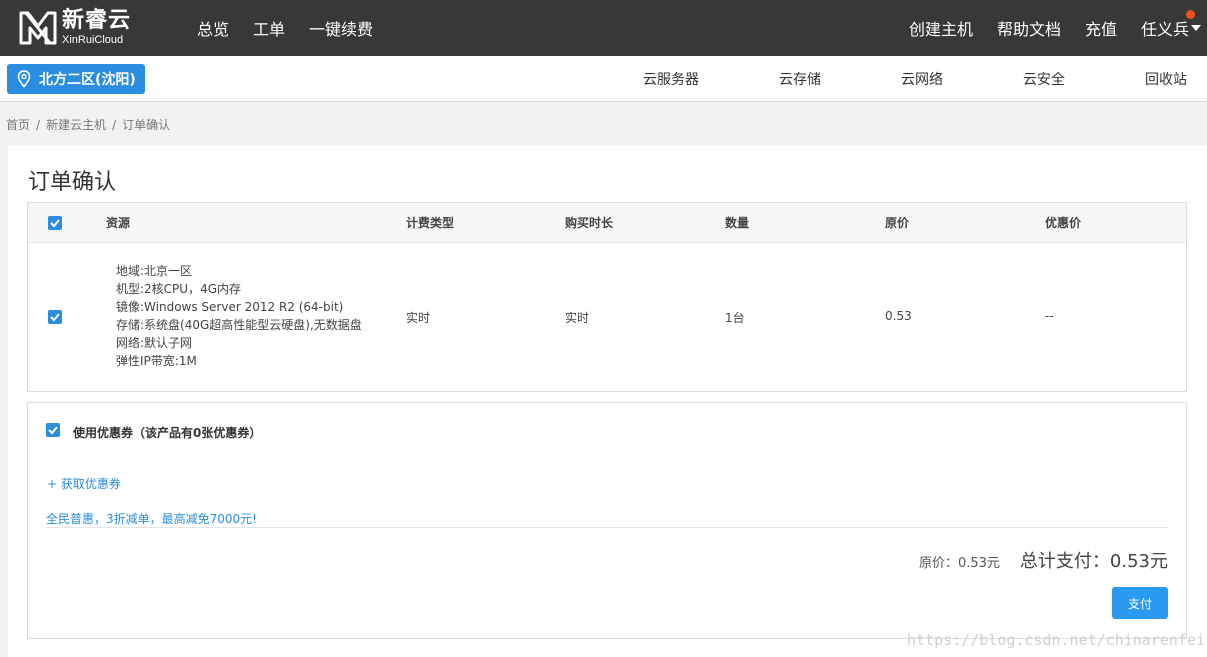 This screenshot has width=1207, height=657. Describe the element at coordinates (735, 318) in the screenshot. I see `quantity-value: 1台` at that location.